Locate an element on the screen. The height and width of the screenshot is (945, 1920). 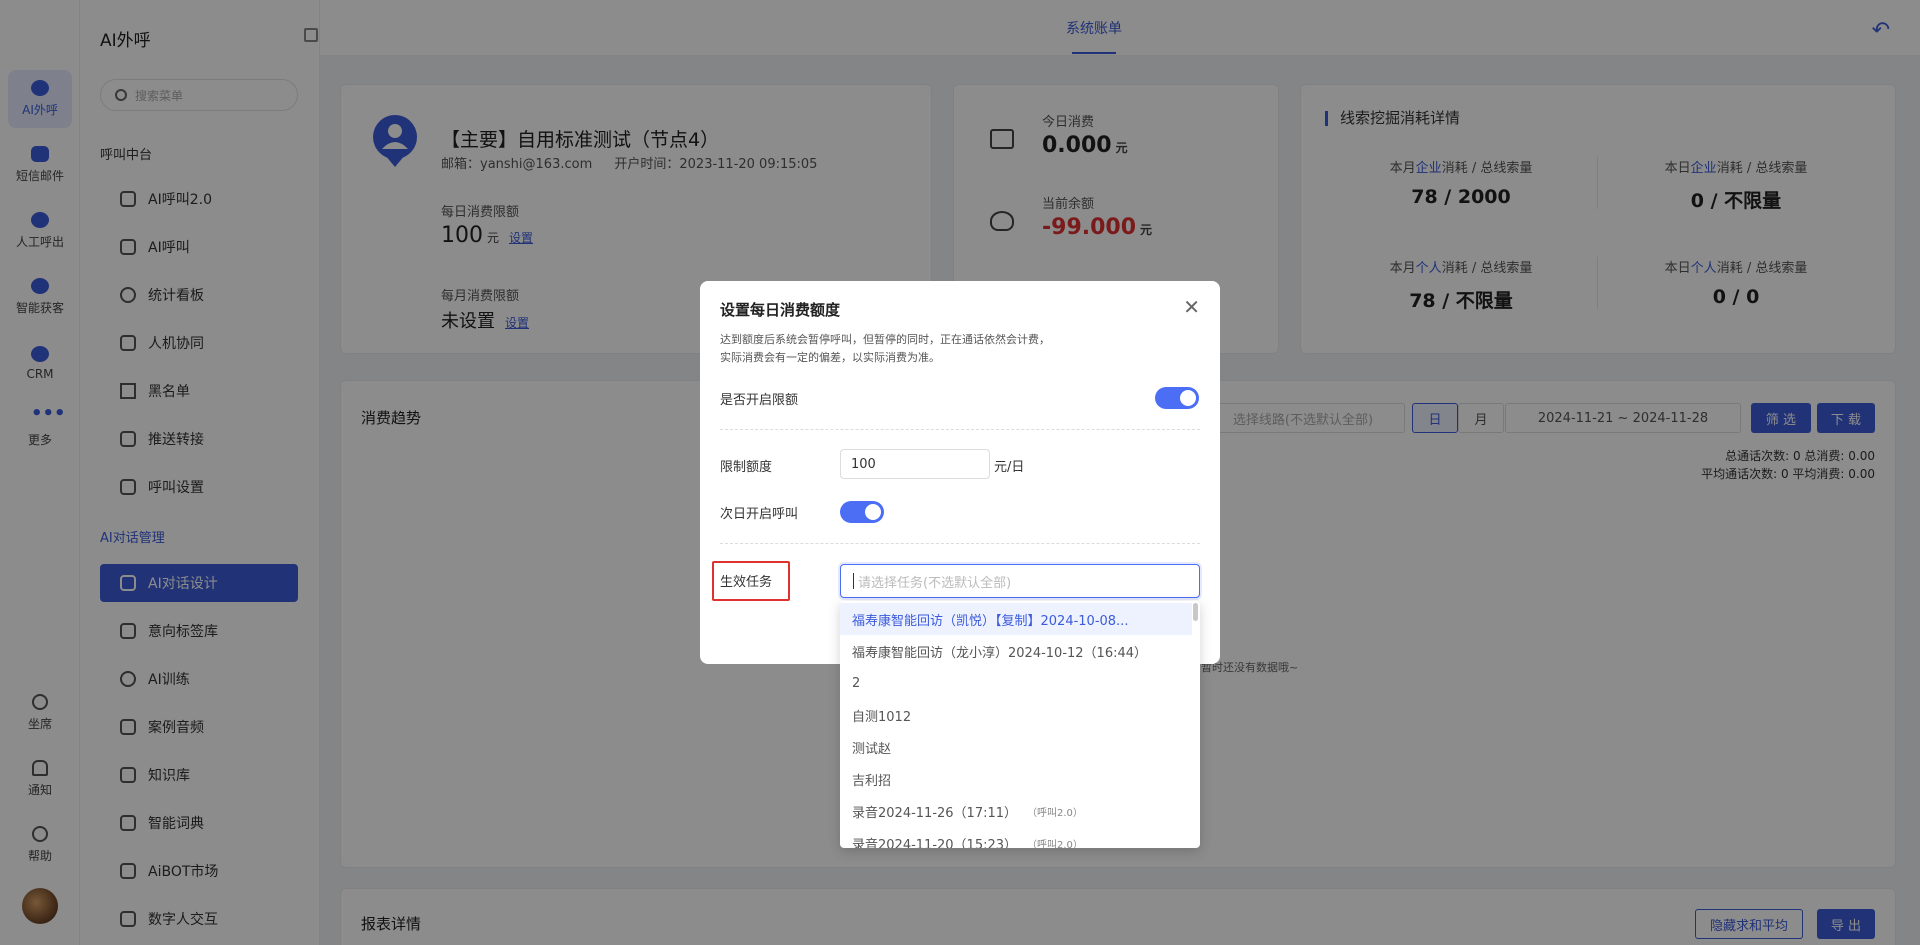
task-option-label: 2 is located at coordinates (856, 683).